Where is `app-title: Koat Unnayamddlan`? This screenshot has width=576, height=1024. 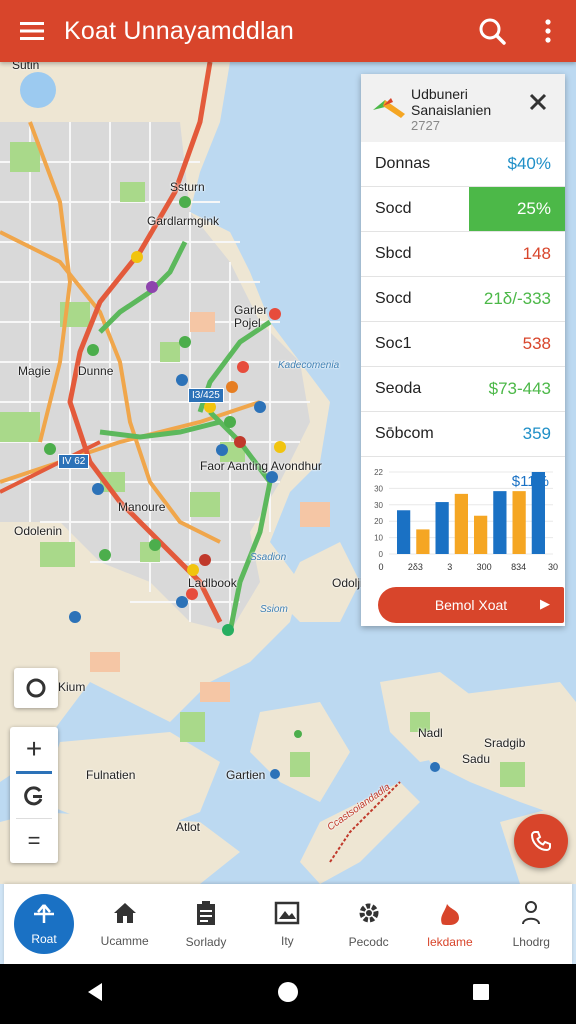
app-title: Koat Unnayamddlan is located at coordinates (179, 30).